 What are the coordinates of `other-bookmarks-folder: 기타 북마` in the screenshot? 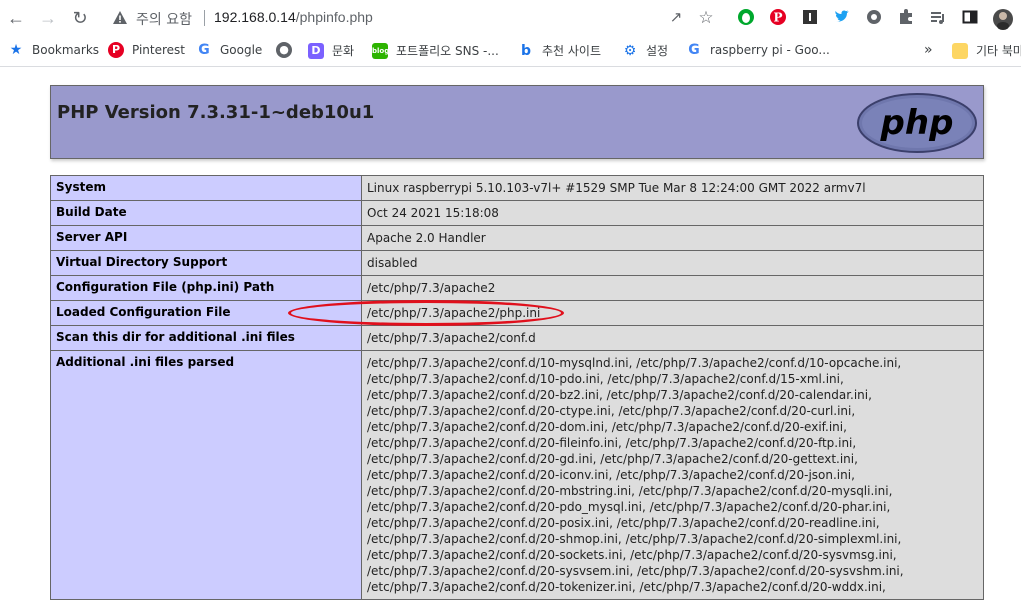 It's located at (986, 51).